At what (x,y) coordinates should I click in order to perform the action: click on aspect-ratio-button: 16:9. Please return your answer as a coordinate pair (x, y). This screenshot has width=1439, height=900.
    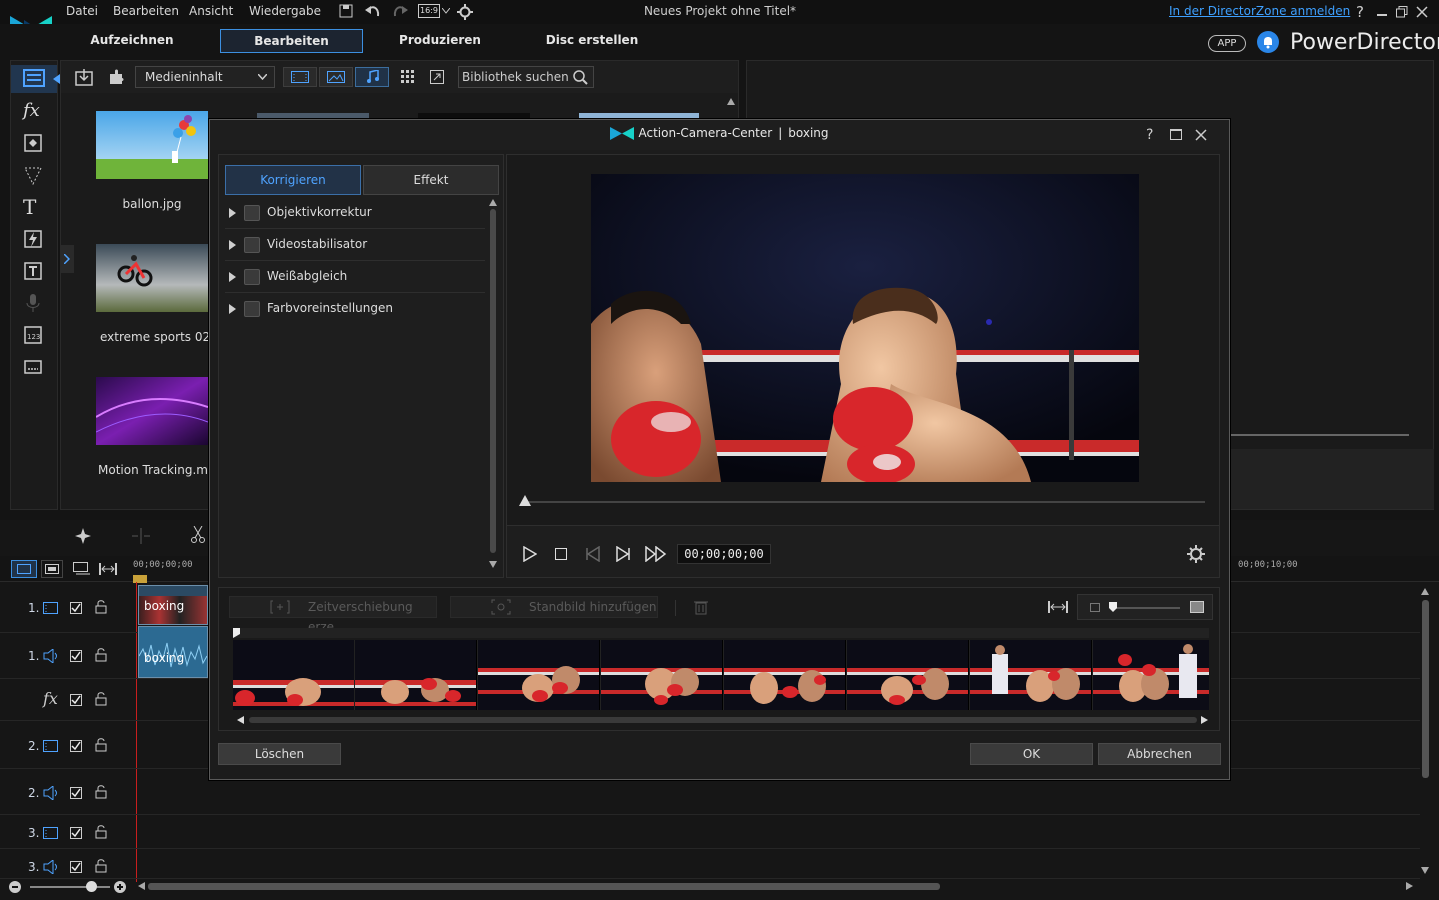
    Looking at the image, I should click on (429, 11).